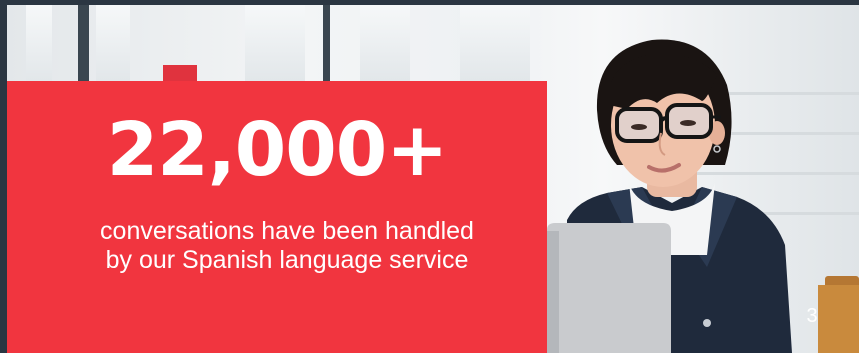 This screenshot has height=353, width=859. What do you see at coordinates (838, 319) in the screenshot?
I see `wooden-chair` at bounding box center [838, 319].